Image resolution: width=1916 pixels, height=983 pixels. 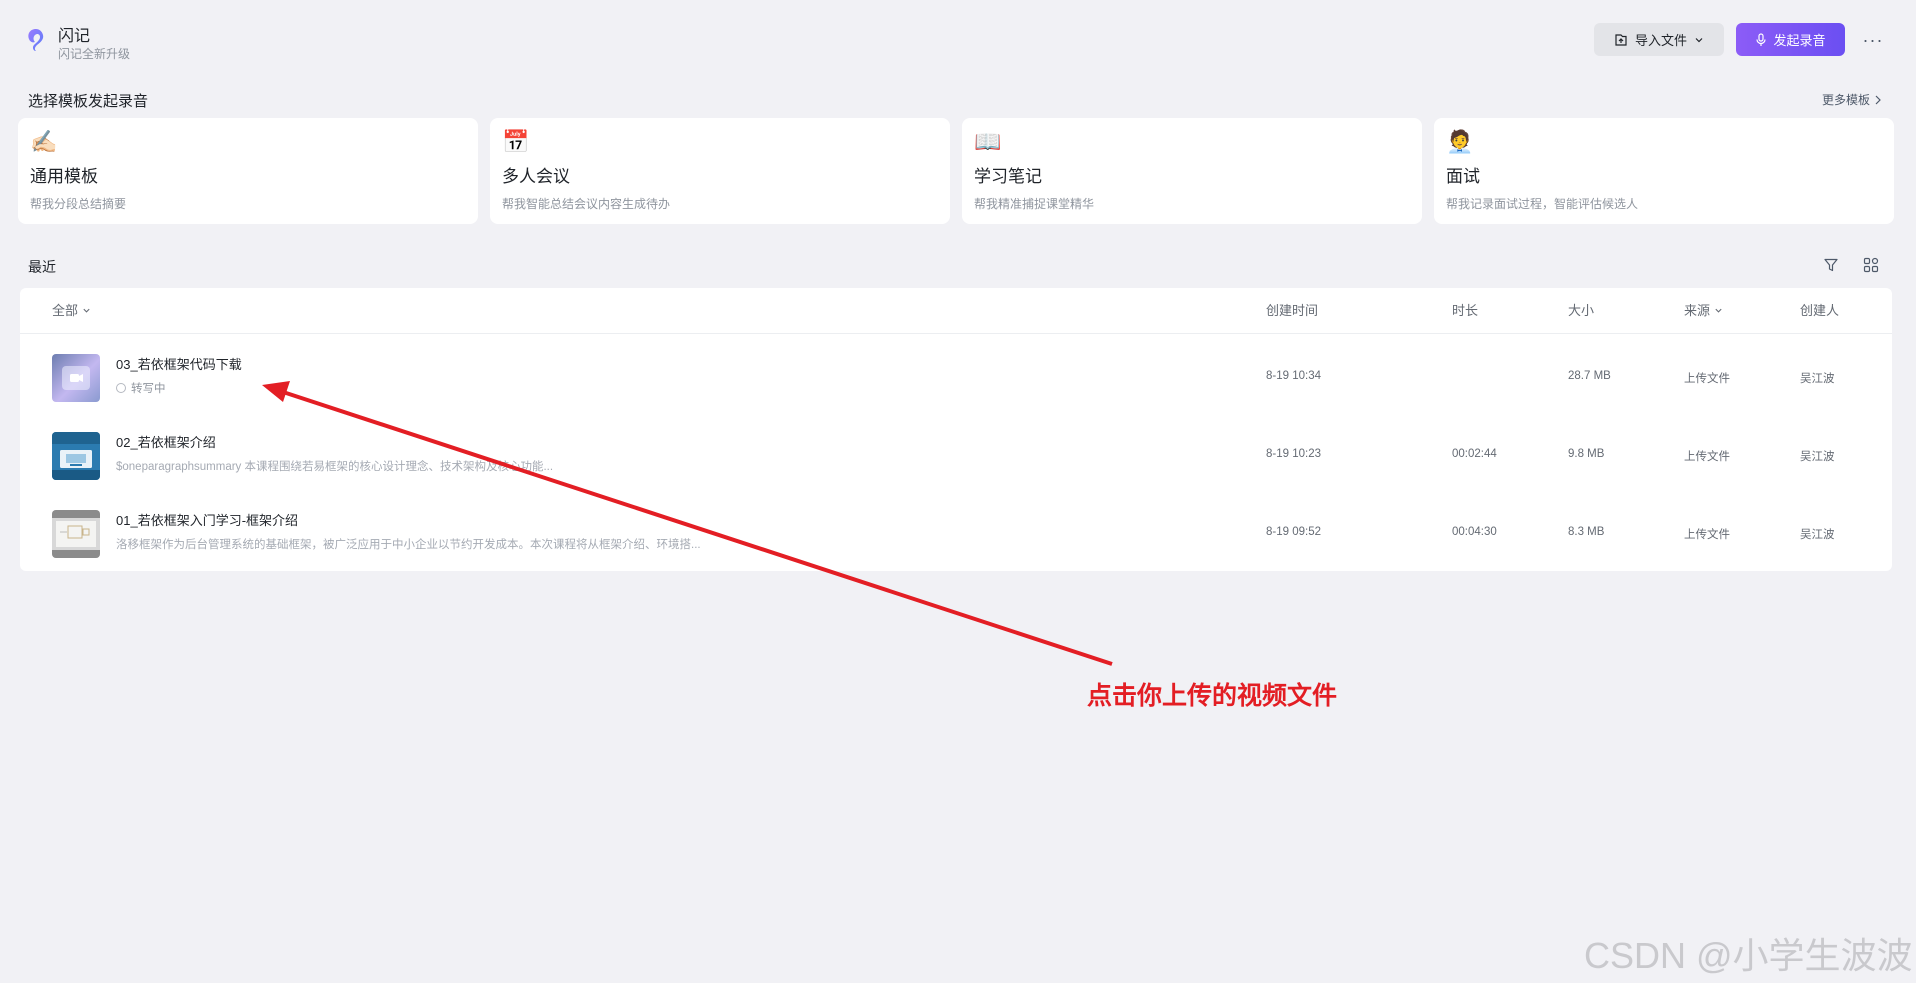 I want to click on app-subtitle: 闪记全新升级, so click(x=94, y=54).